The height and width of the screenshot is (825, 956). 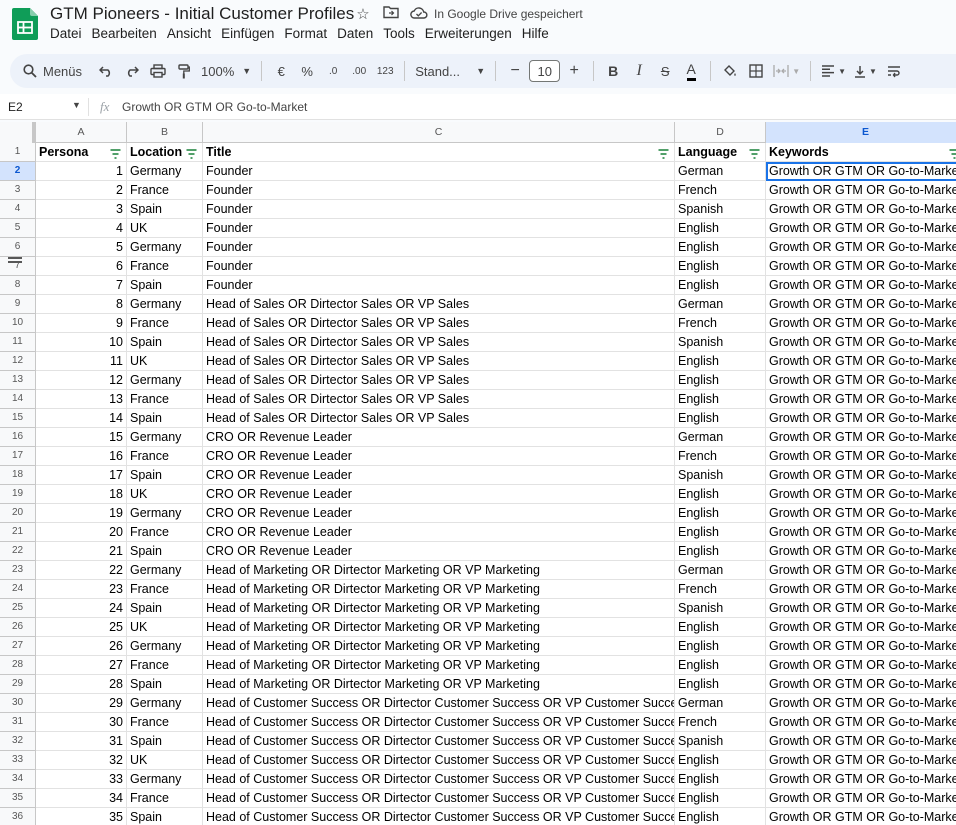 I want to click on increase-decimals-button: .00, so click(x=359, y=71).